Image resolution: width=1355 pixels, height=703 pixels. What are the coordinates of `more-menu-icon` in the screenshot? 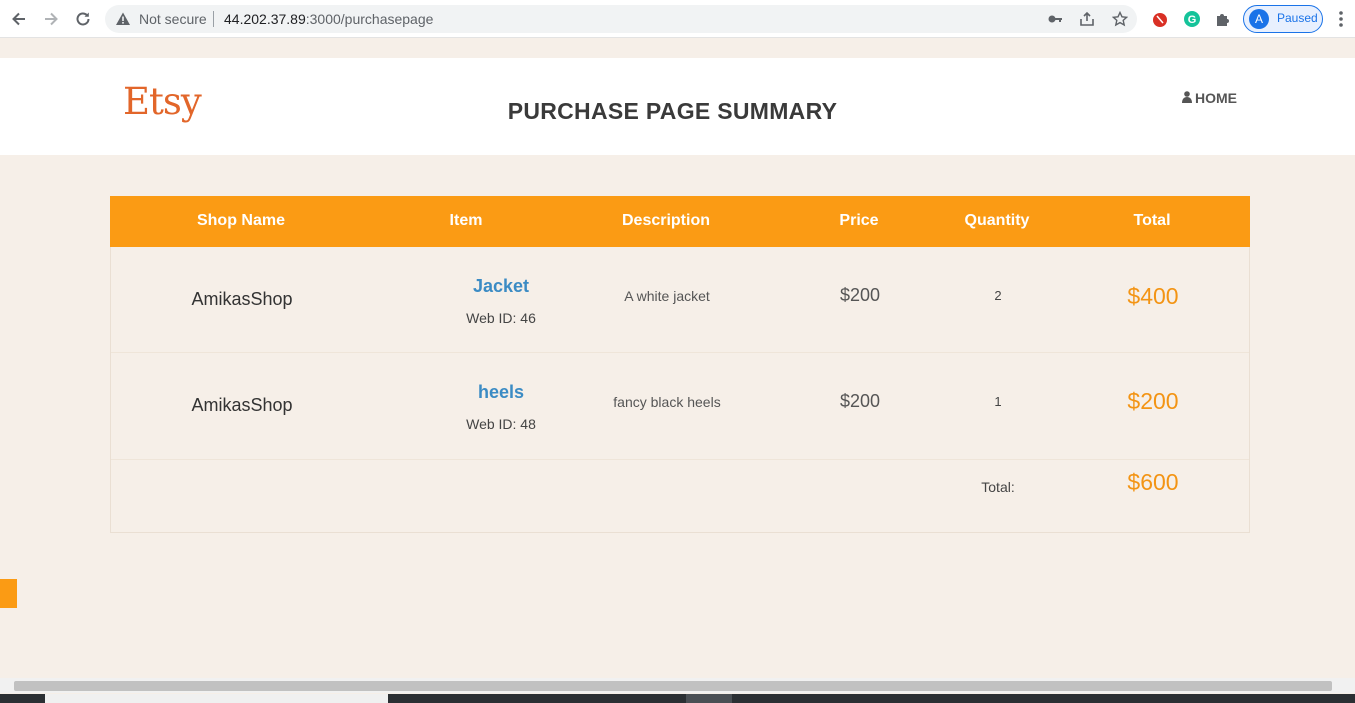 It's located at (1341, 19).